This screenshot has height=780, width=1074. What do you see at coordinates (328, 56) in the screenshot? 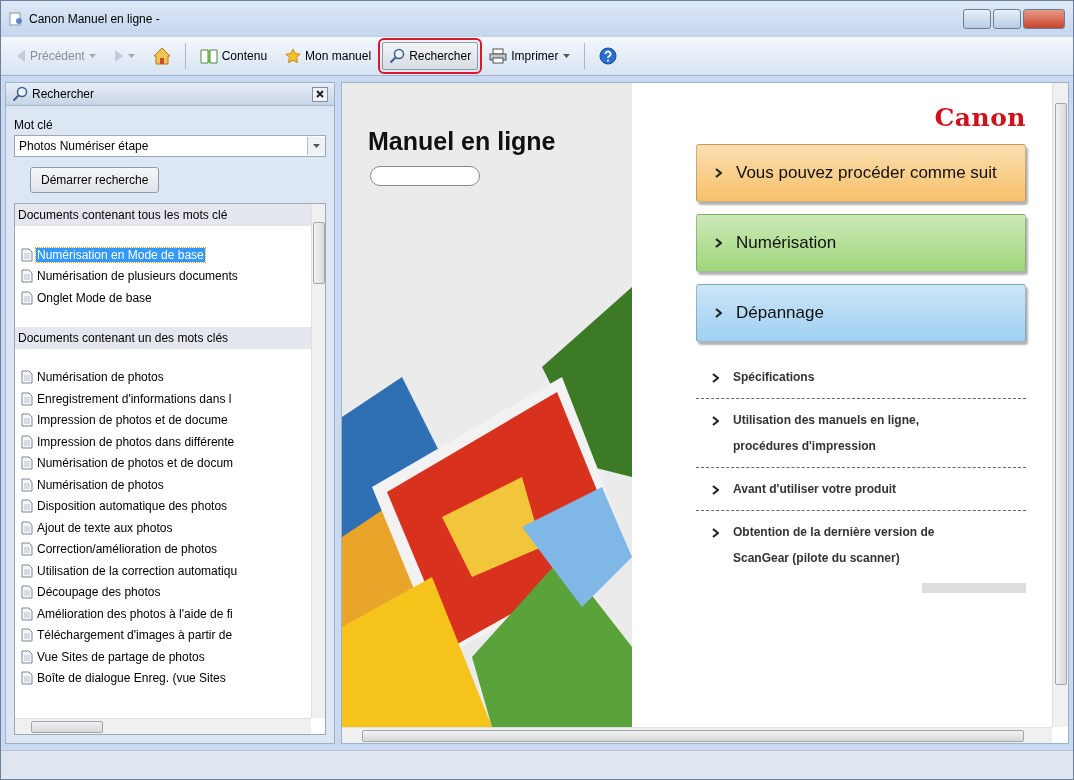
I see `favorites-button: Mon manuel` at bounding box center [328, 56].